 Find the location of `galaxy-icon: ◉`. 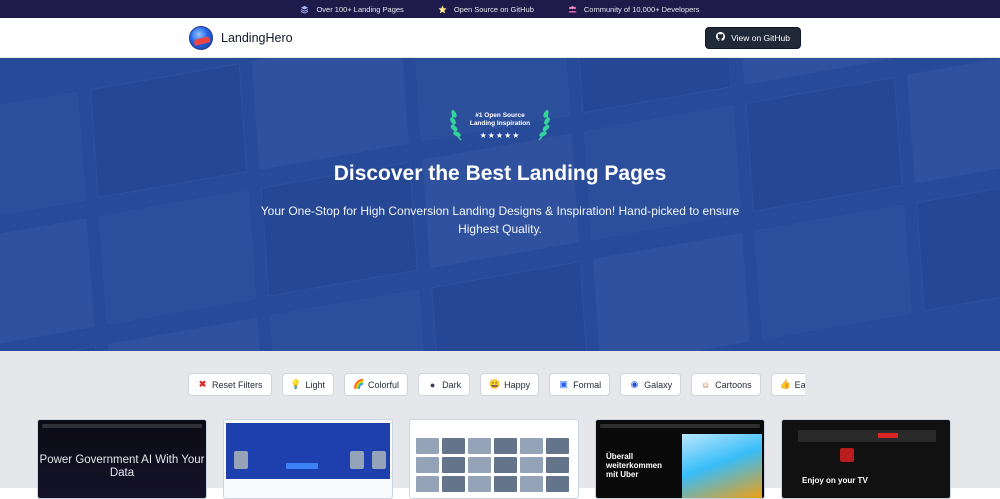

galaxy-icon: ◉ is located at coordinates (634, 384).